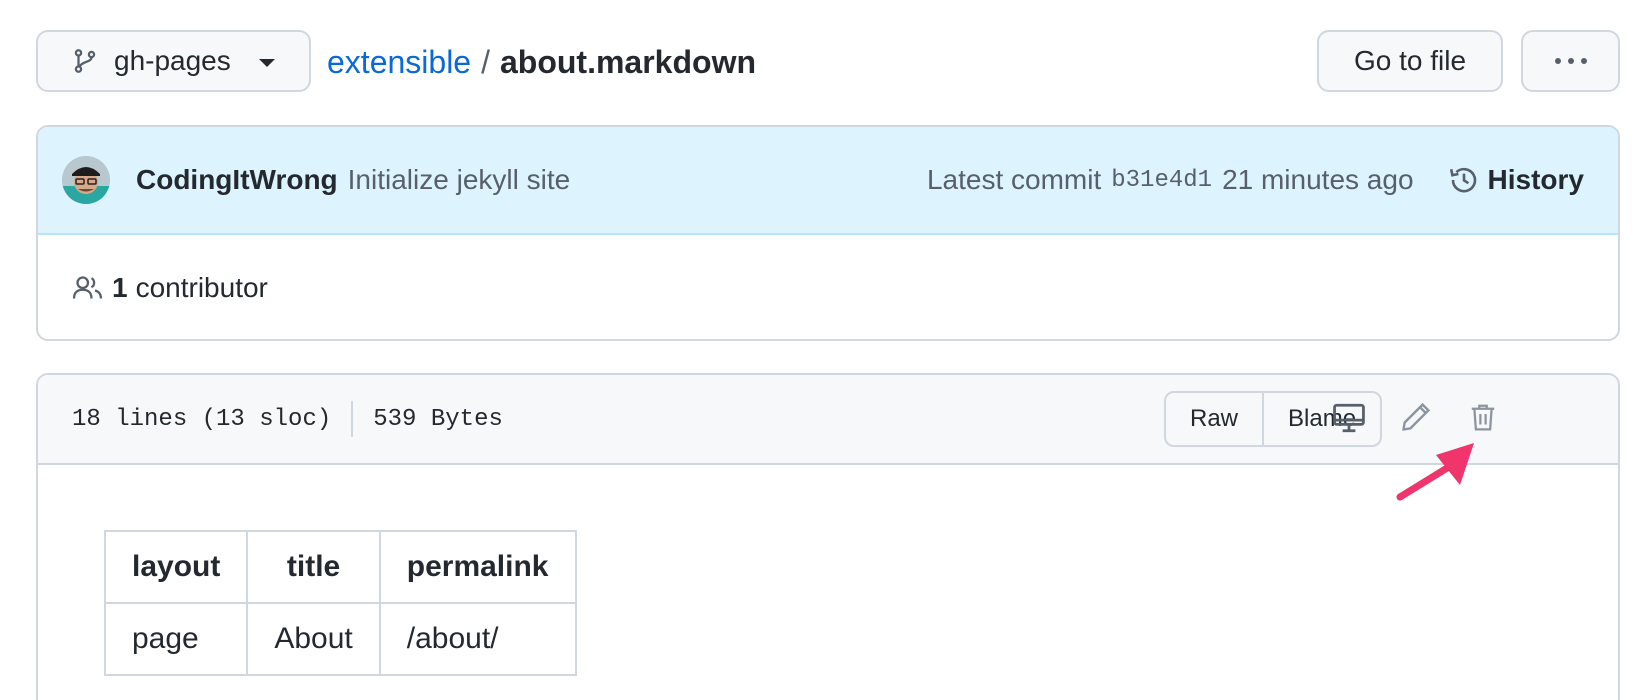 The image size is (1652, 700). I want to click on contributors-row: 1 contributor, so click(828, 287).